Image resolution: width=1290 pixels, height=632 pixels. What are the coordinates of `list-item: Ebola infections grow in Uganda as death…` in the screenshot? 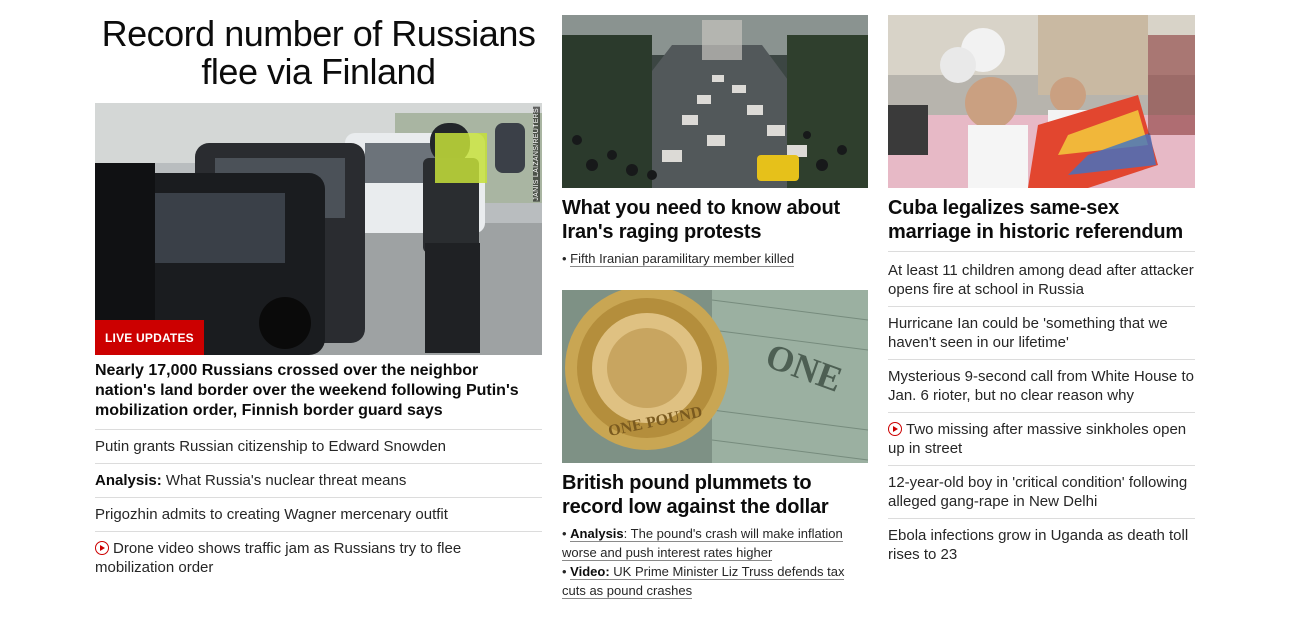 It's located at (1041, 545).